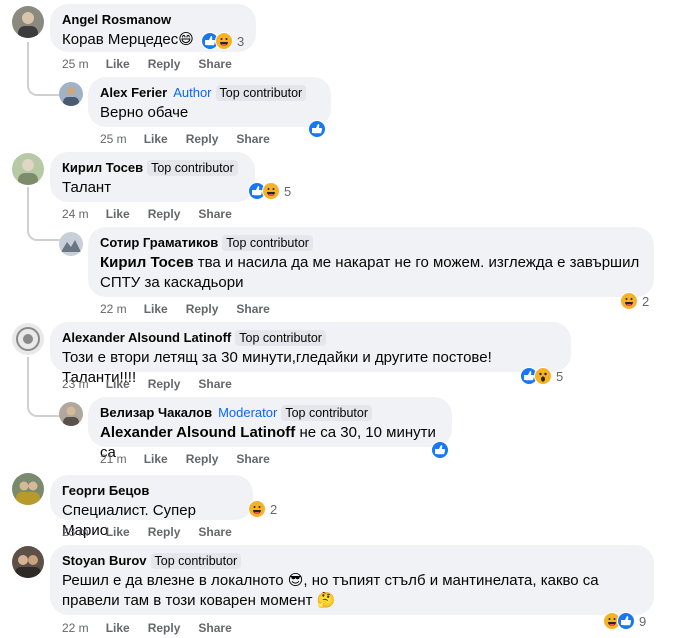 This screenshot has height=638, width=677. What do you see at coordinates (146, 337) in the screenshot?
I see `author-name: Alexander Alsound Latinoff` at bounding box center [146, 337].